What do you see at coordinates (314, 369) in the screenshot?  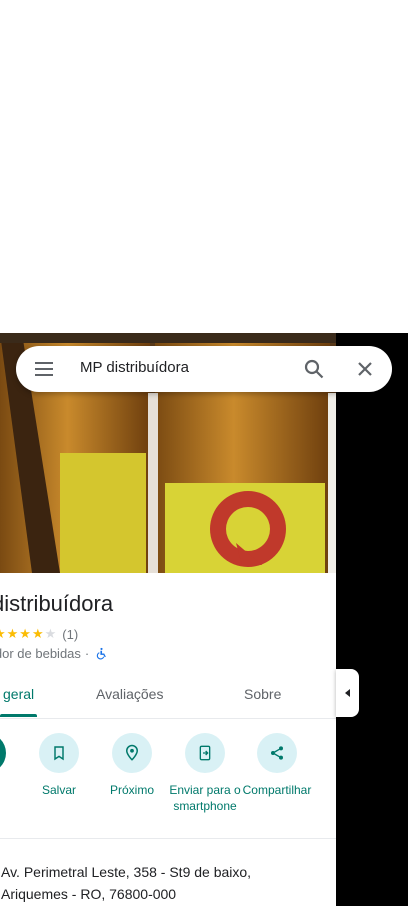 I see `search-icon` at bounding box center [314, 369].